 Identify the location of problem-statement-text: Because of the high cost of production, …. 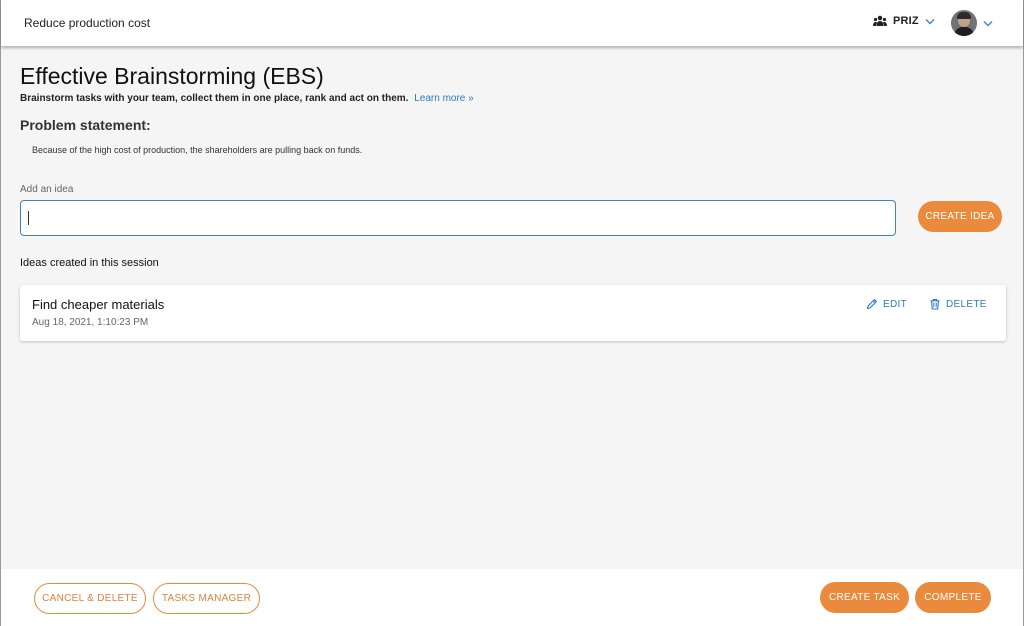
(197, 150).